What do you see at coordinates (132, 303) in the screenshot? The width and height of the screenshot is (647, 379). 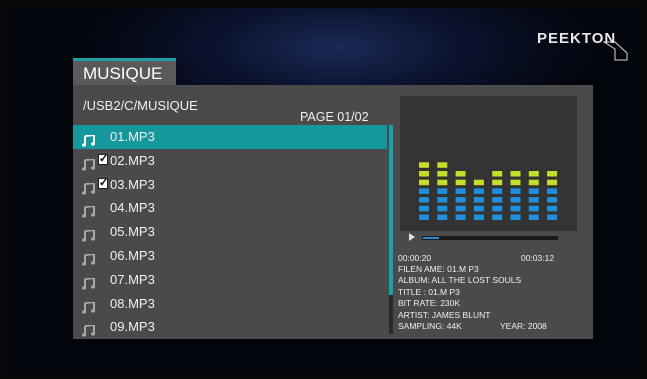 I see `file-name: 08.MP3` at bounding box center [132, 303].